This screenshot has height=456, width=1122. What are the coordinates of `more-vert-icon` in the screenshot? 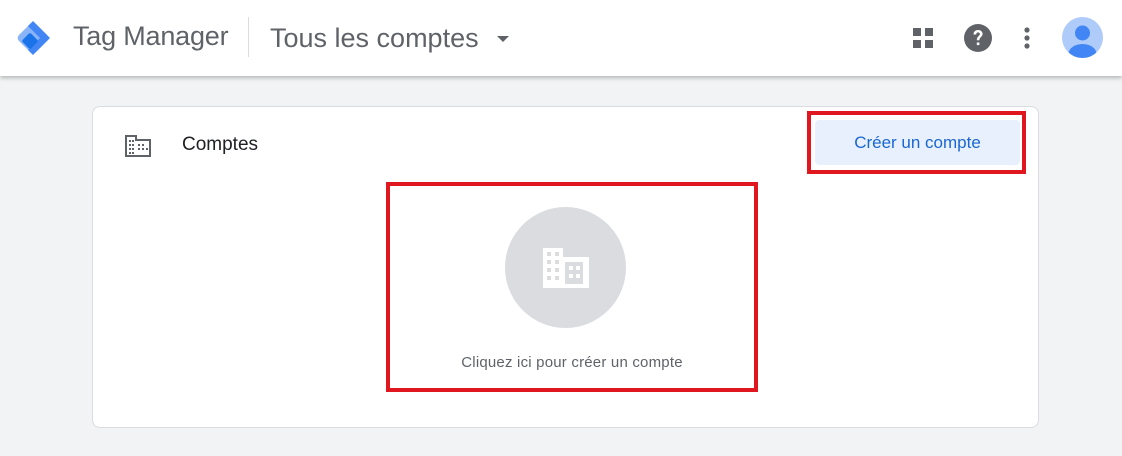 It's located at (1027, 38).